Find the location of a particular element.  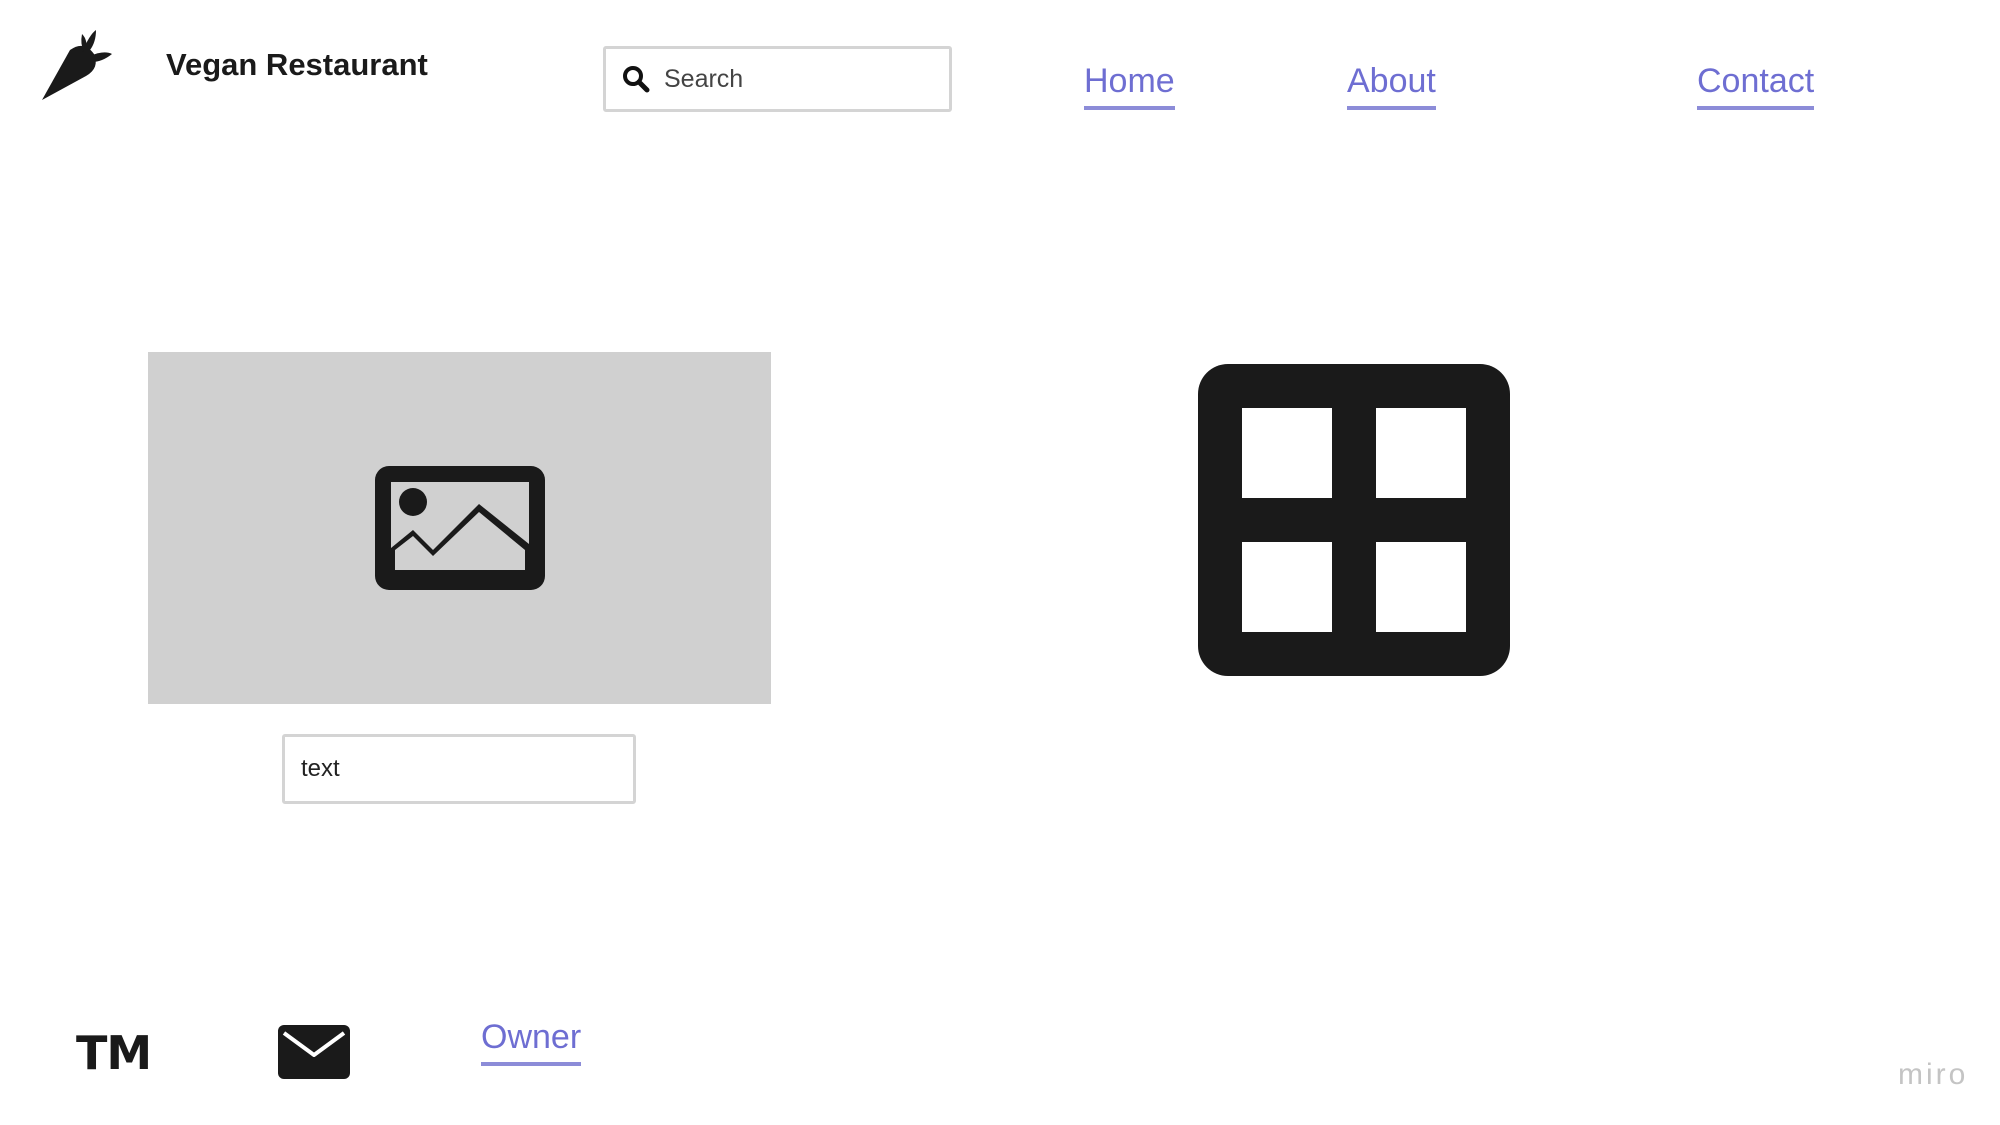

nav-home-link: Home is located at coordinates (1129, 86).